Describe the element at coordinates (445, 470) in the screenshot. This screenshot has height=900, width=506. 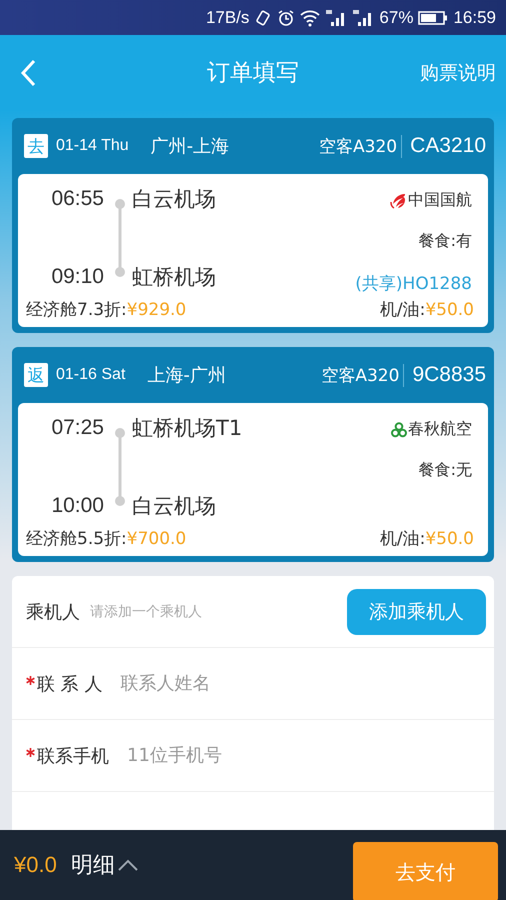
I see `meal-info: 餐食:无` at that location.